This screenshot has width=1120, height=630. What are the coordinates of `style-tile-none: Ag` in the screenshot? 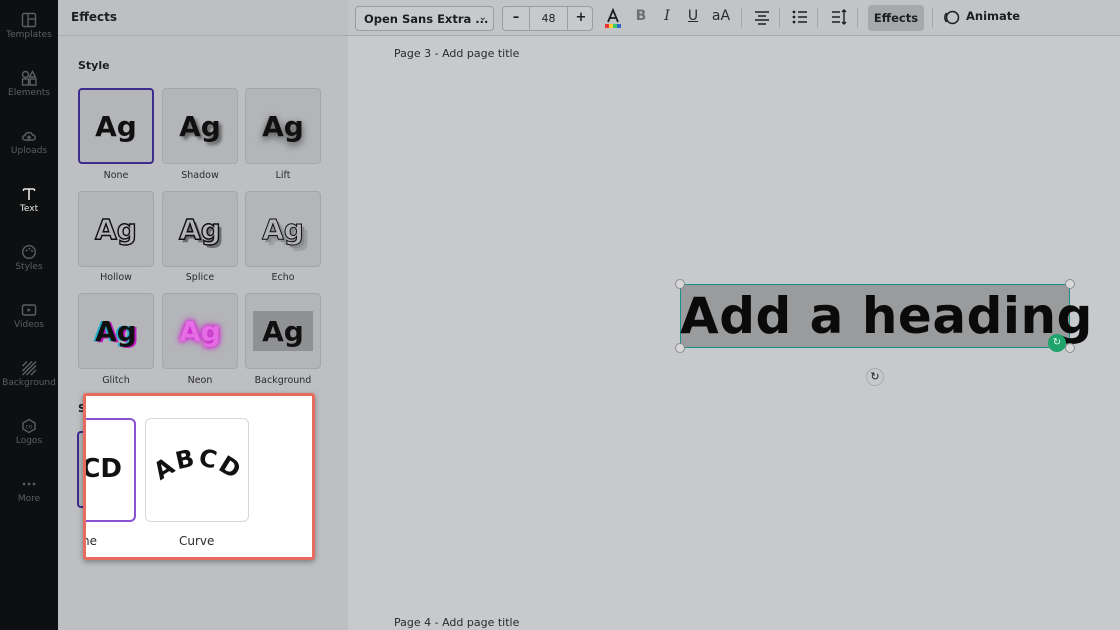 It's located at (116, 126).